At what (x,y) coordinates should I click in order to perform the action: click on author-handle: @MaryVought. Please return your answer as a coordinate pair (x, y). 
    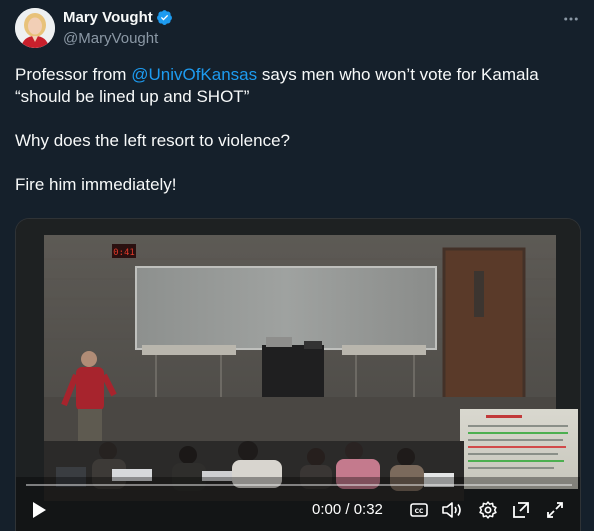
    Looking at the image, I should click on (110, 38).